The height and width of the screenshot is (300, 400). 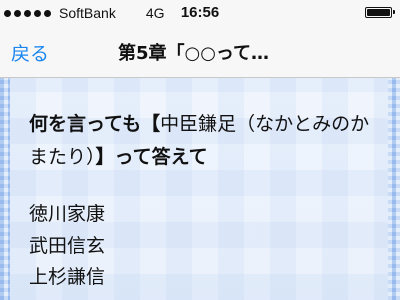 I want to click on question-prefix: 何を言っても【, so click(x=95, y=124).